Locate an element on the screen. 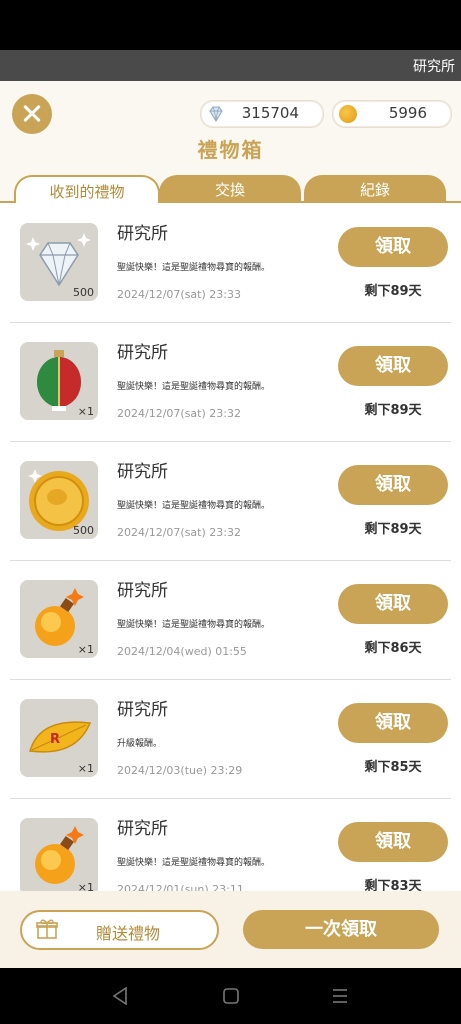 The width and height of the screenshot is (461, 1024). diamond-icon: 500 is located at coordinates (59, 262).